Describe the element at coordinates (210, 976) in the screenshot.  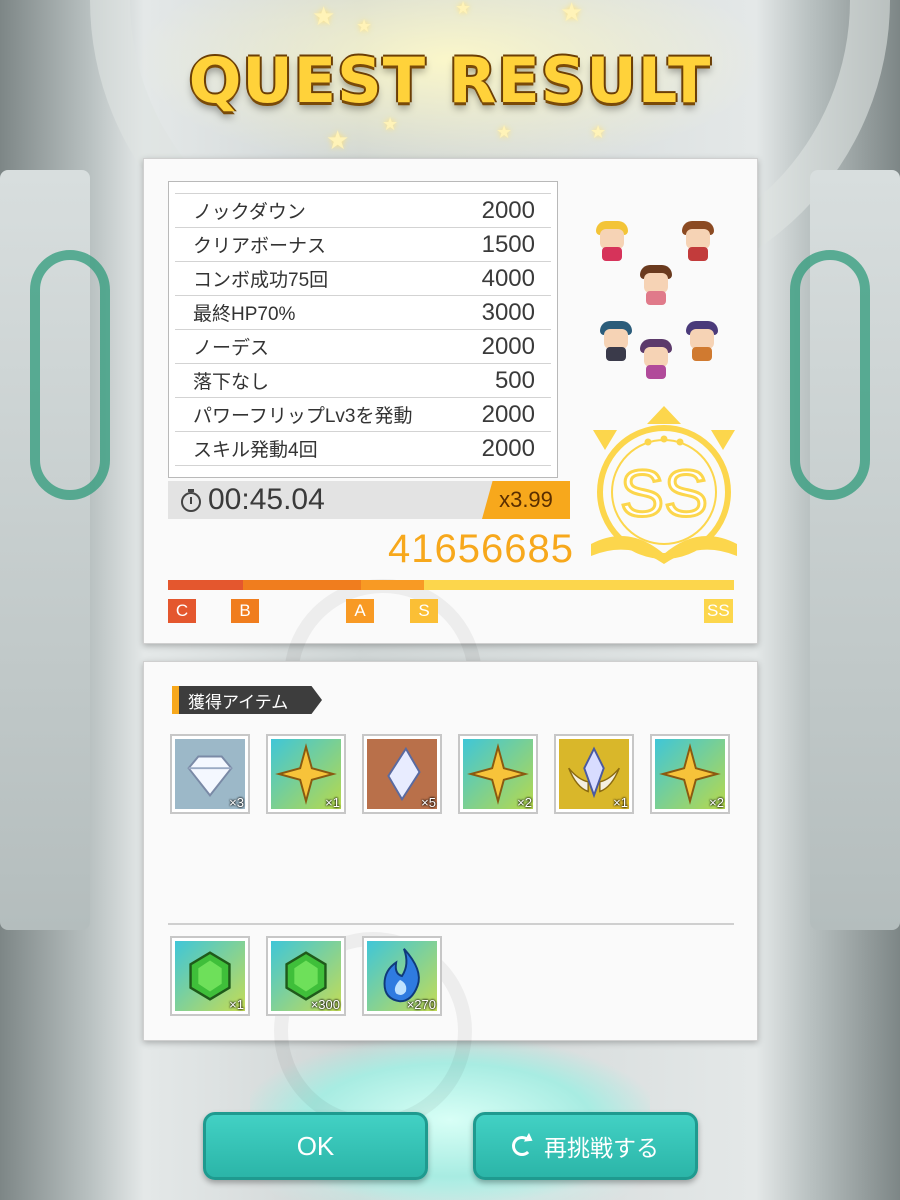
I see `bonus-item: ×1` at that location.